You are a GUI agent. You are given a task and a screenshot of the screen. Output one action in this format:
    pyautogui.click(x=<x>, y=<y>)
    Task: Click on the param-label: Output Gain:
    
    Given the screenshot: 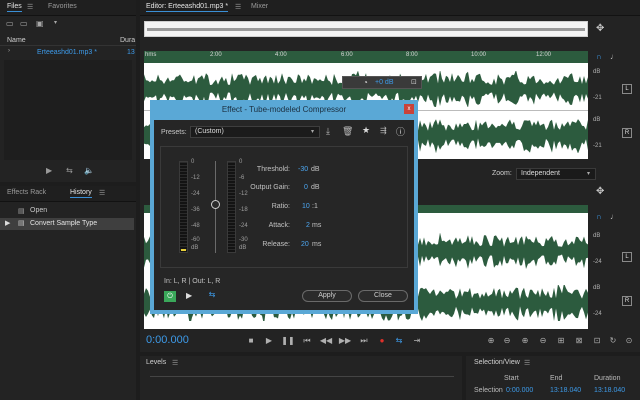 What is the action you would take?
    pyautogui.click(x=270, y=187)
    